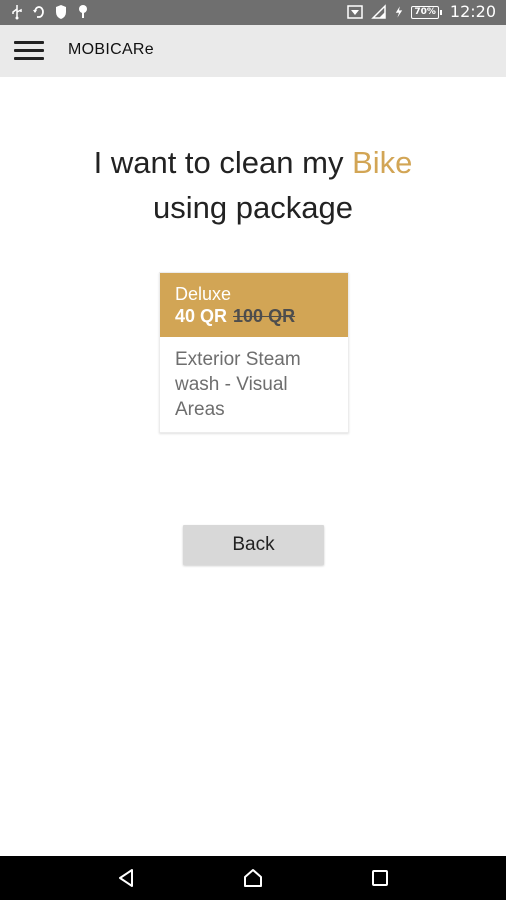  What do you see at coordinates (355, 12) in the screenshot?
I see `wifi-icon` at bounding box center [355, 12].